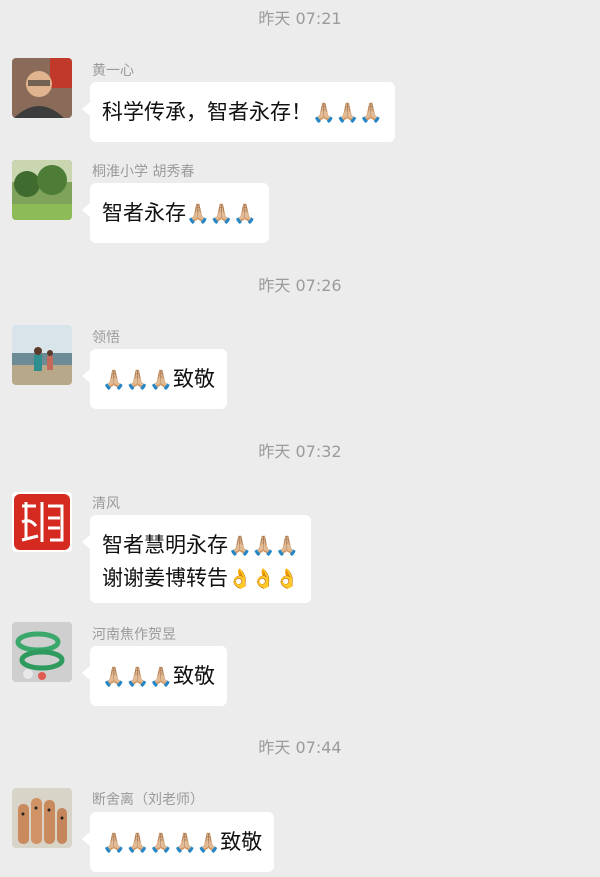  What do you see at coordinates (165, 578) in the screenshot?
I see `message-text: 谢谢姜博转告` at bounding box center [165, 578].